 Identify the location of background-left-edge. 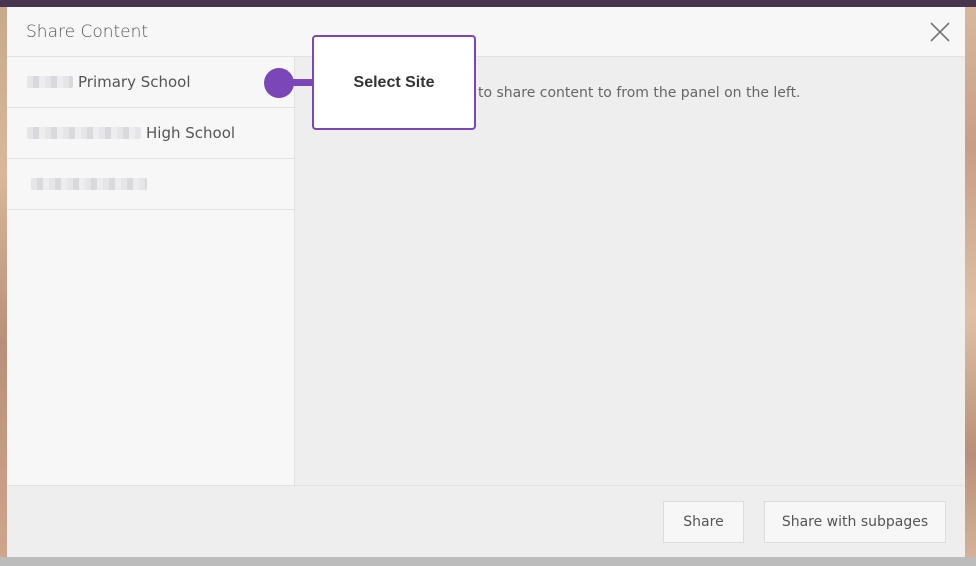
(3, 286).